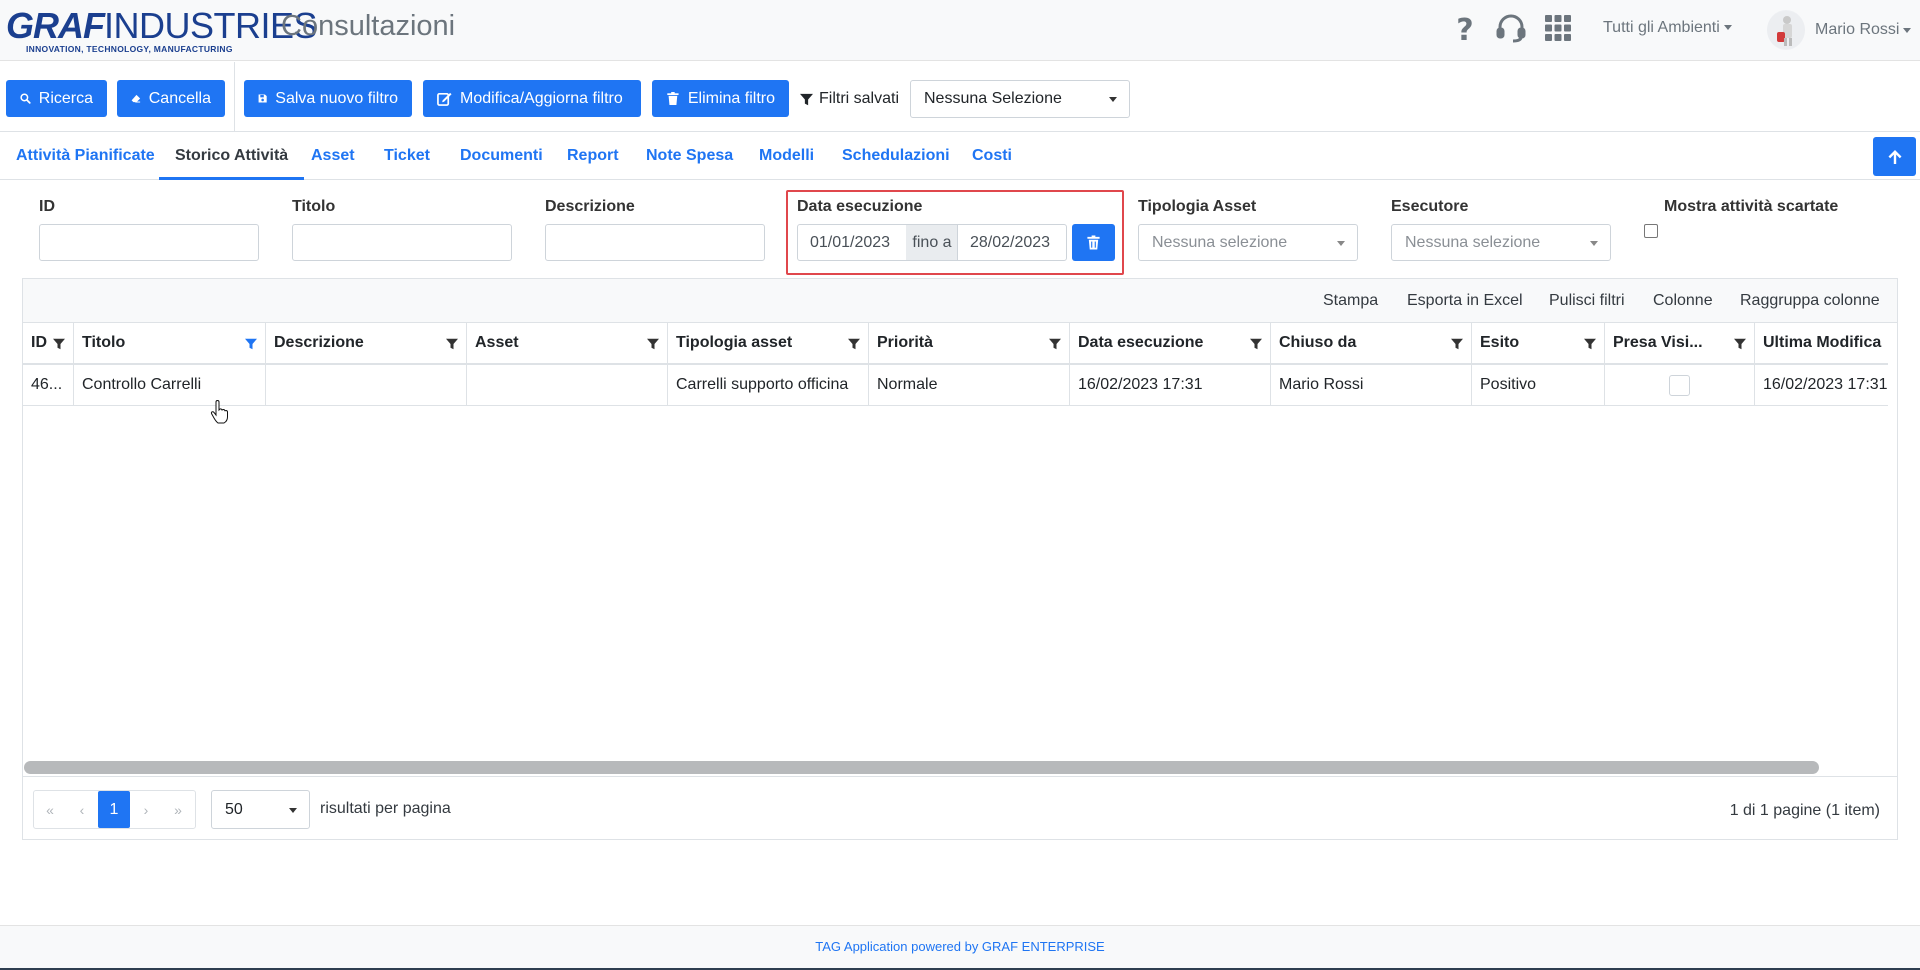  What do you see at coordinates (48, 343) in the screenshot?
I see `column-header-id: ID` at bounding box center [48, 343].